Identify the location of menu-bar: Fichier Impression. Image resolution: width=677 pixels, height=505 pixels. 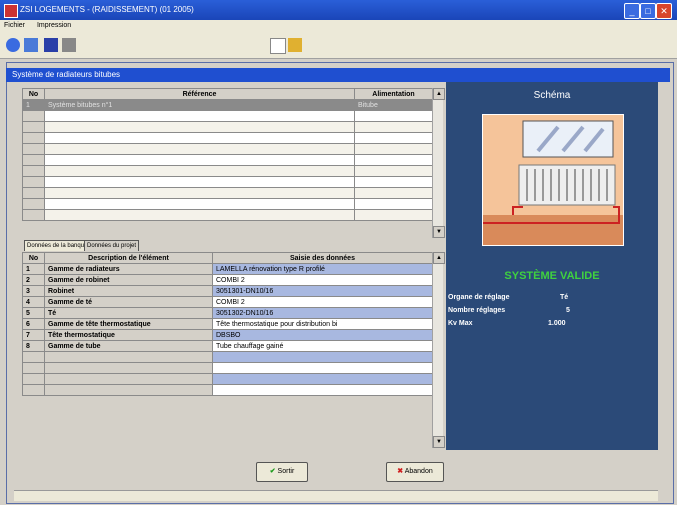
(338, 26).